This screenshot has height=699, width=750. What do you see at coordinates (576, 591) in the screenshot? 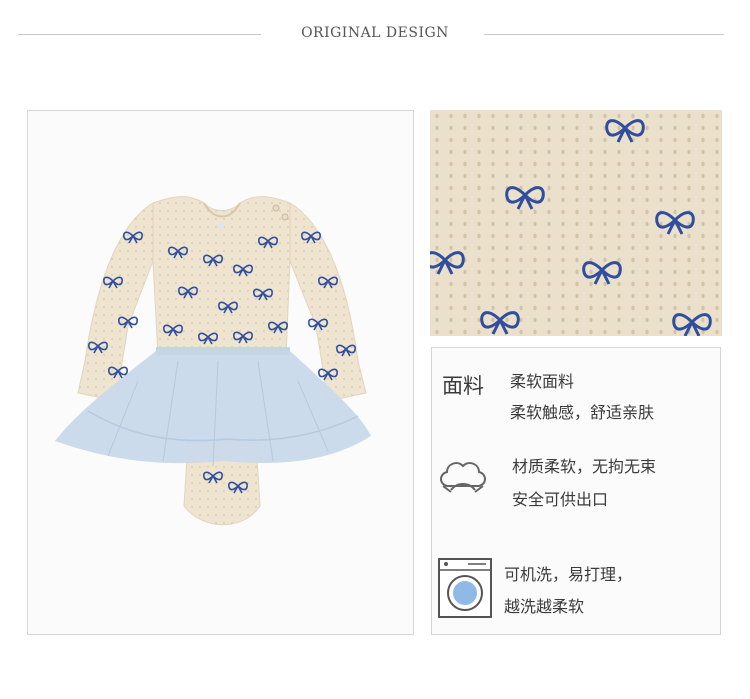
I see `feature-washable: 可机洗，易打理， 越洗越柔软` at bounding box center [576, 591].